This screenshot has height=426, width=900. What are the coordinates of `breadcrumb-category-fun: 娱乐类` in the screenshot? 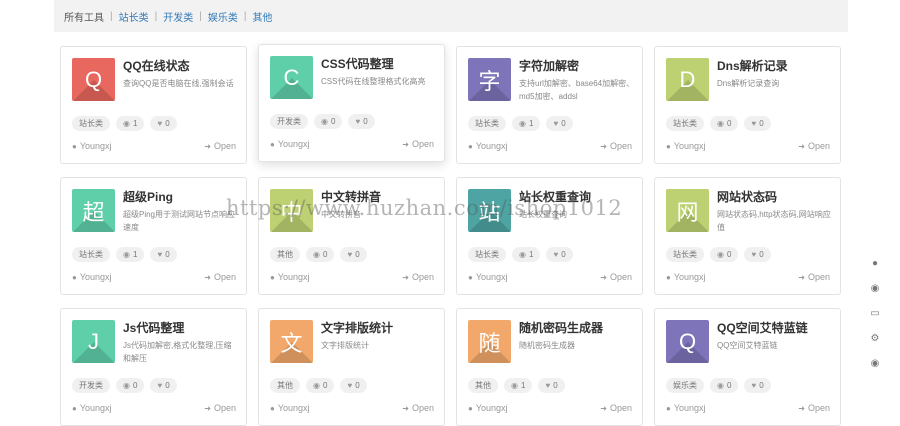 It's located at (223, 16).